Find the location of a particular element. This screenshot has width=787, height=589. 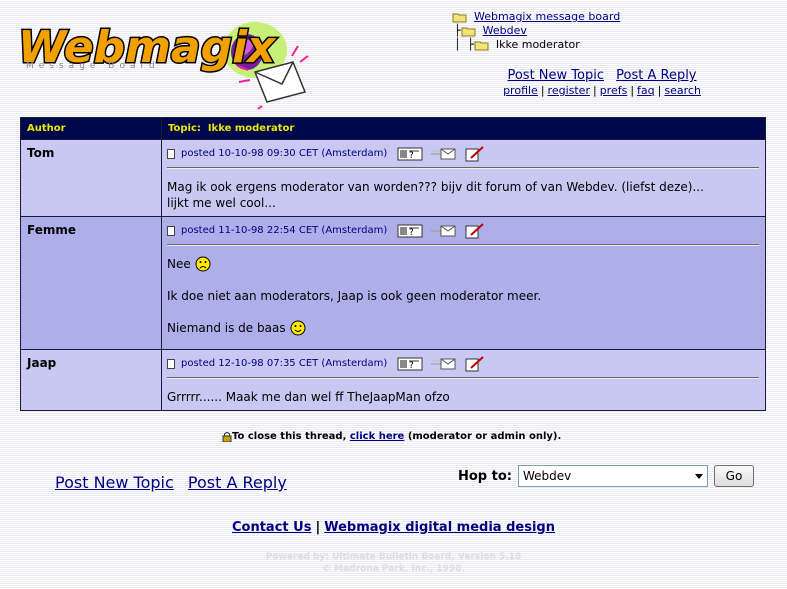

message-line: Nee is located at coordinates (463, 264).